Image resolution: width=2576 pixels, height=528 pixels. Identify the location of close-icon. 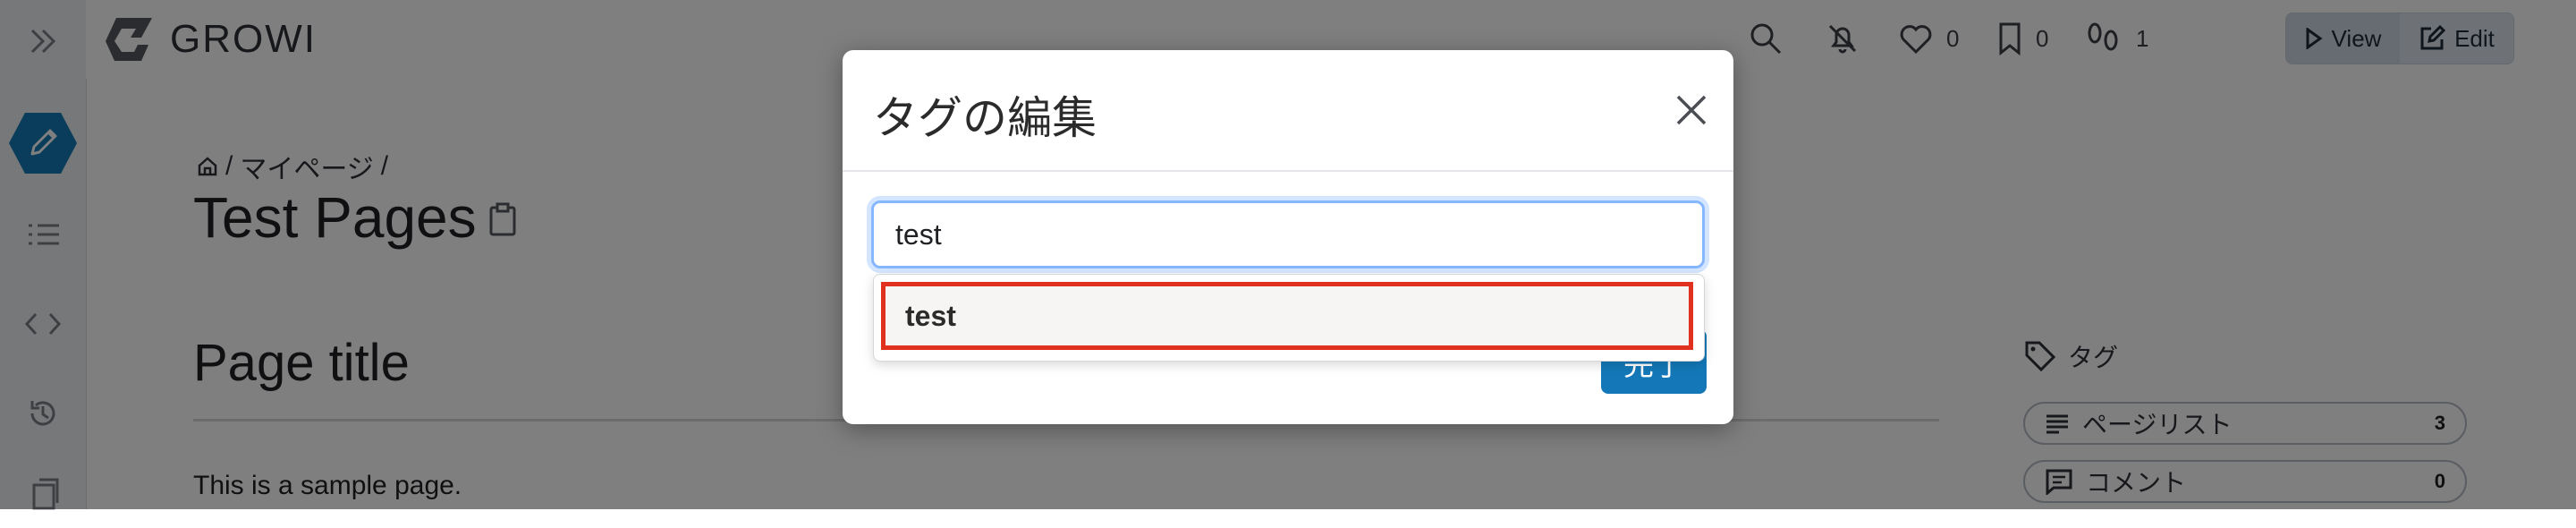
(1691, 110).